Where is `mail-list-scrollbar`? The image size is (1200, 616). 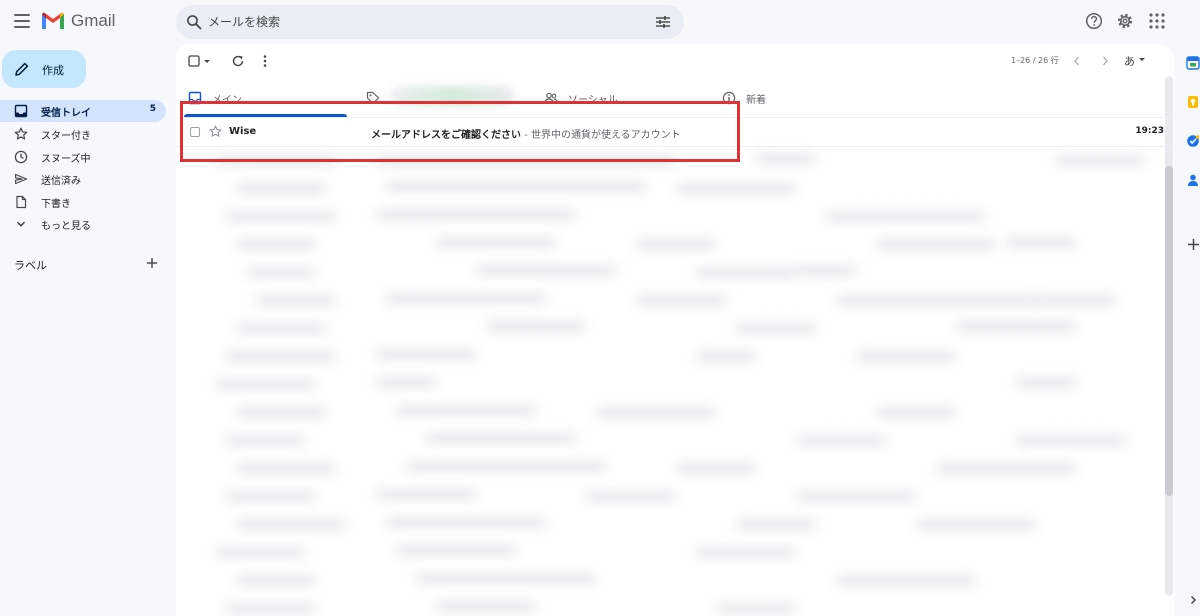
mail-list-scrollbar is located at coordinates (1169, 336).